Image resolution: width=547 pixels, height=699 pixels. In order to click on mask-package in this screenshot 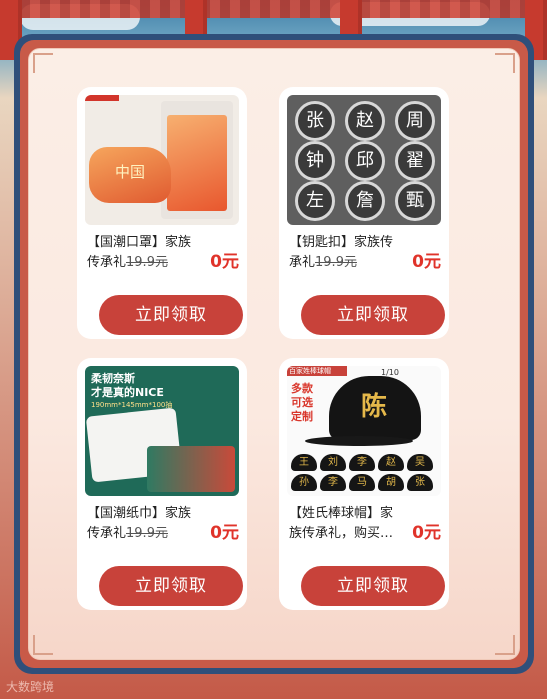, I will do `click(197, 160)`.